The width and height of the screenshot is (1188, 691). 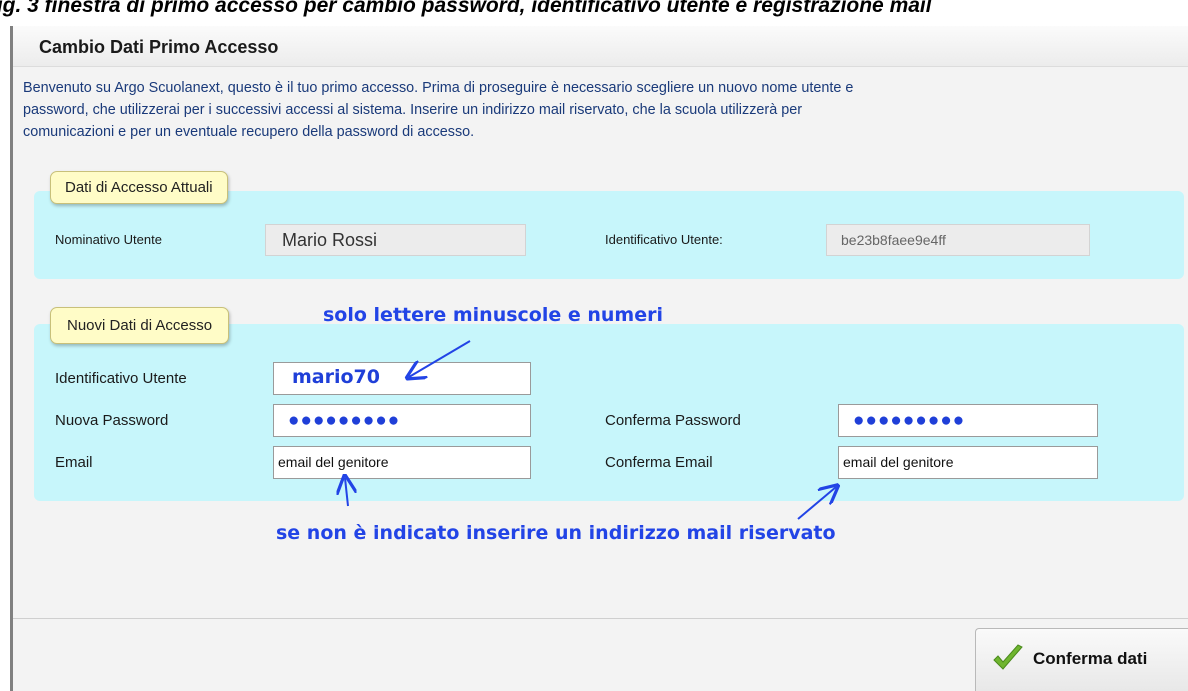 What do you see at coordinates (333, 462) in the screenshot?
I see `email-value: email del genitore` at bounding box center [333, 462].